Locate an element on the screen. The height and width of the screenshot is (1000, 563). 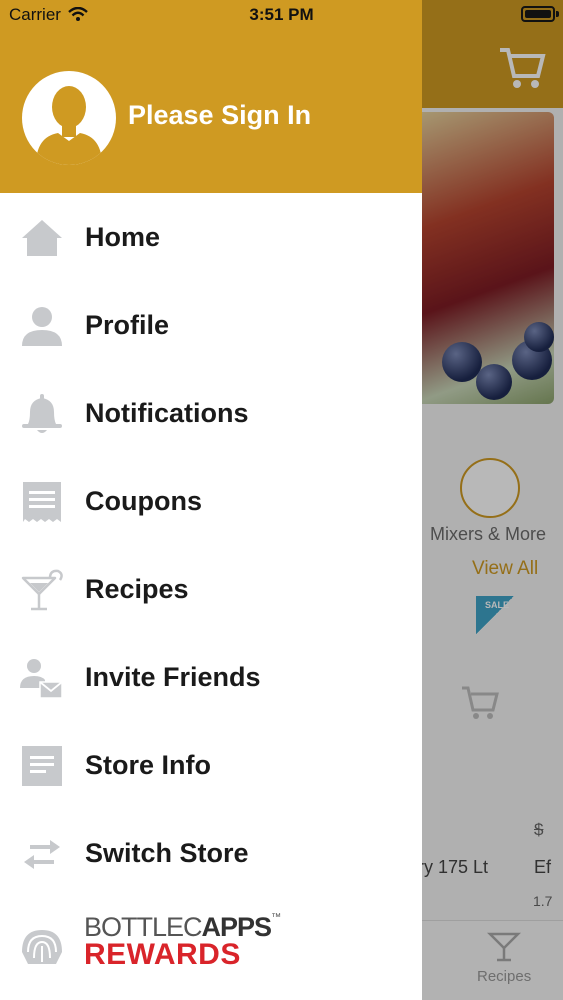
rewards-link: BOTTLECAPPS™ REWARDS is located at coordinates (211, 945).